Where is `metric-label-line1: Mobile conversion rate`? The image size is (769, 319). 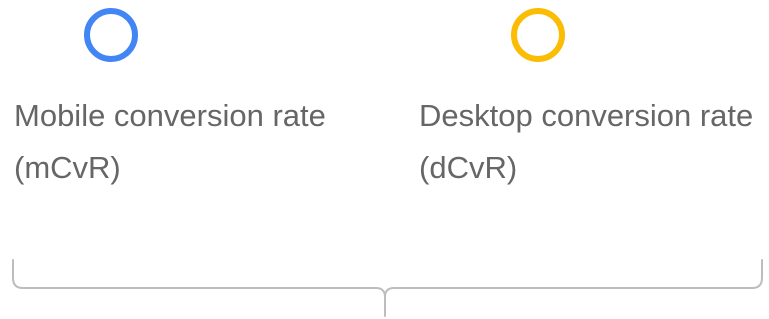
metric-label-line1: Mobile conversion rate is located at coordinates (170, 115).